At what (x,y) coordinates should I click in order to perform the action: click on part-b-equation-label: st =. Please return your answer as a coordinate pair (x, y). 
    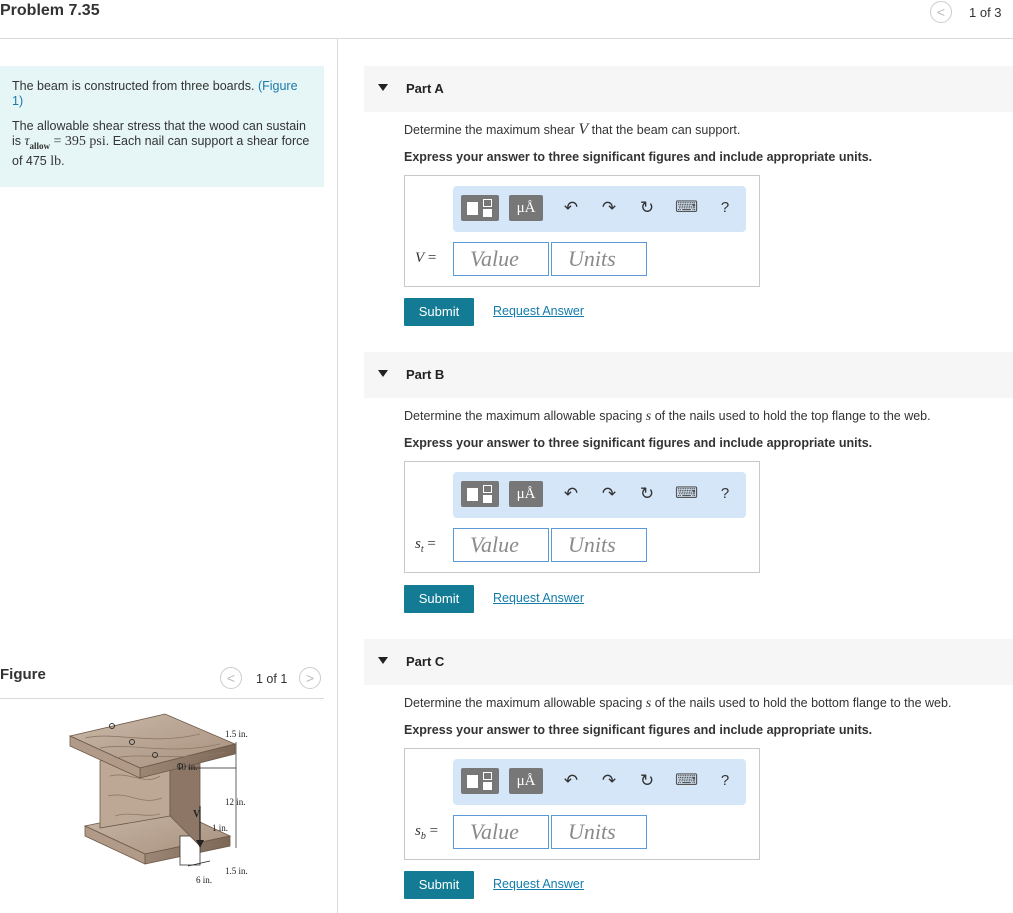
    Looking at the image, I should click on (425, 545).